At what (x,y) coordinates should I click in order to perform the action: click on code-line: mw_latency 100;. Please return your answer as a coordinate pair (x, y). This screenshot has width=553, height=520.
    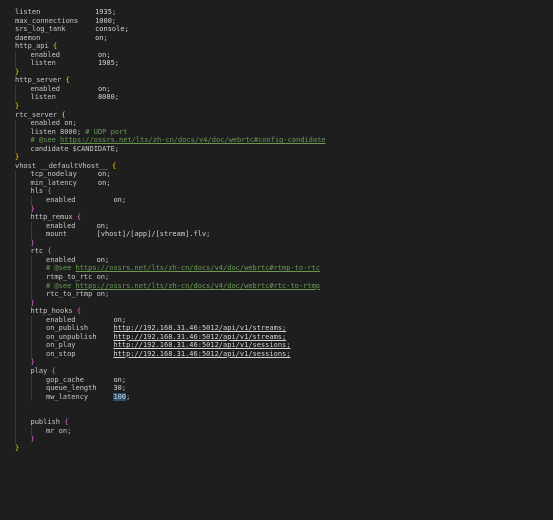
    Looking at the image, I should click on (280, 397).